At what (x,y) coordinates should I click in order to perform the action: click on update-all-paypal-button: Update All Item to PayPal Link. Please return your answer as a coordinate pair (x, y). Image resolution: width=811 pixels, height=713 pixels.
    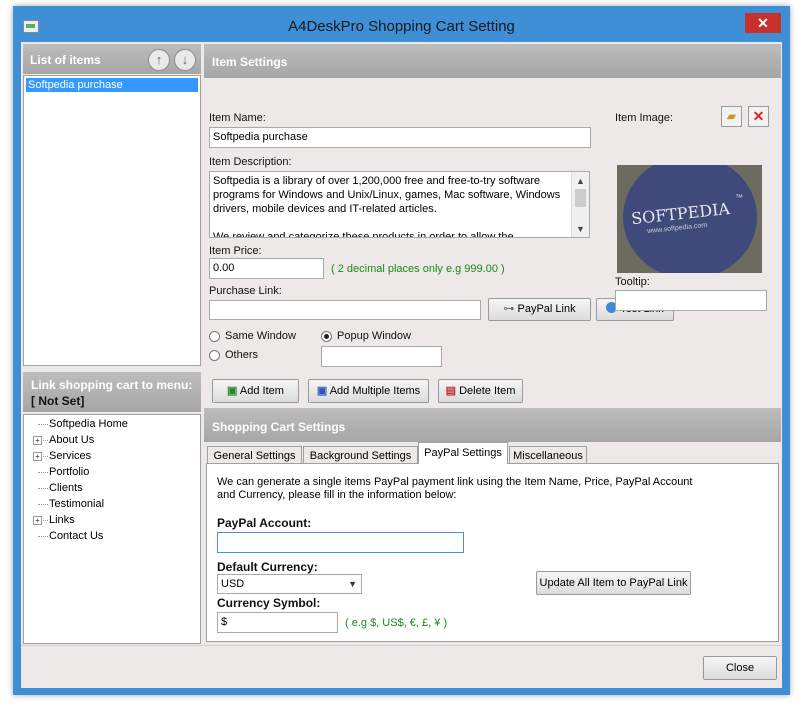
    Looking at the image, I should click on (613, 583).